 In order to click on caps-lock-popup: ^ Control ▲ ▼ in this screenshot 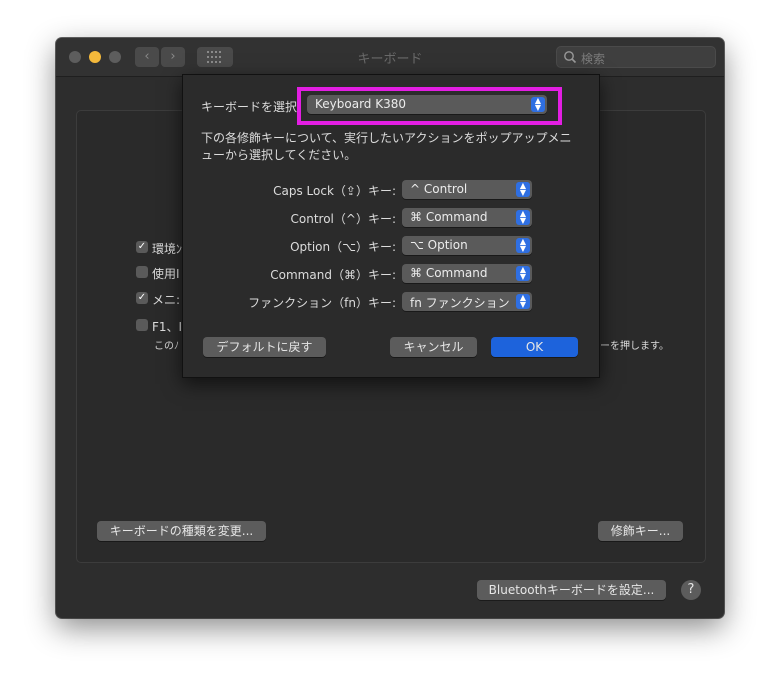, I will do `click(467, 189)`.